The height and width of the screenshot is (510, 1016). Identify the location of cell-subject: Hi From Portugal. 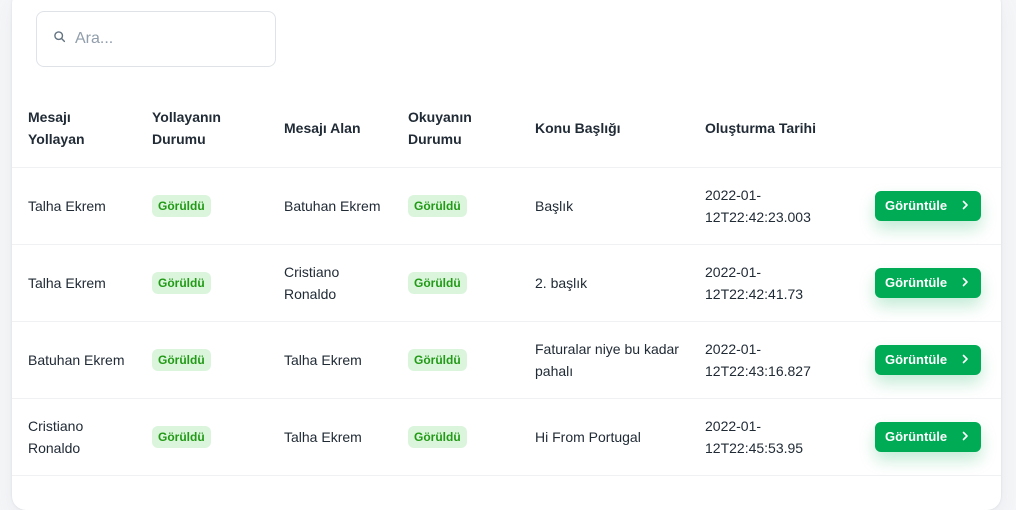
(604, 437).